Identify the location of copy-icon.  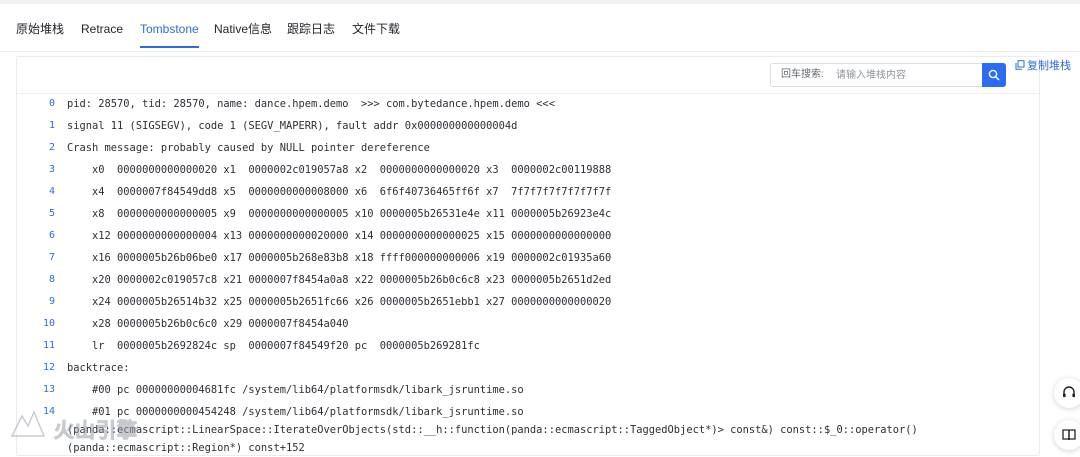
(1020, 65).